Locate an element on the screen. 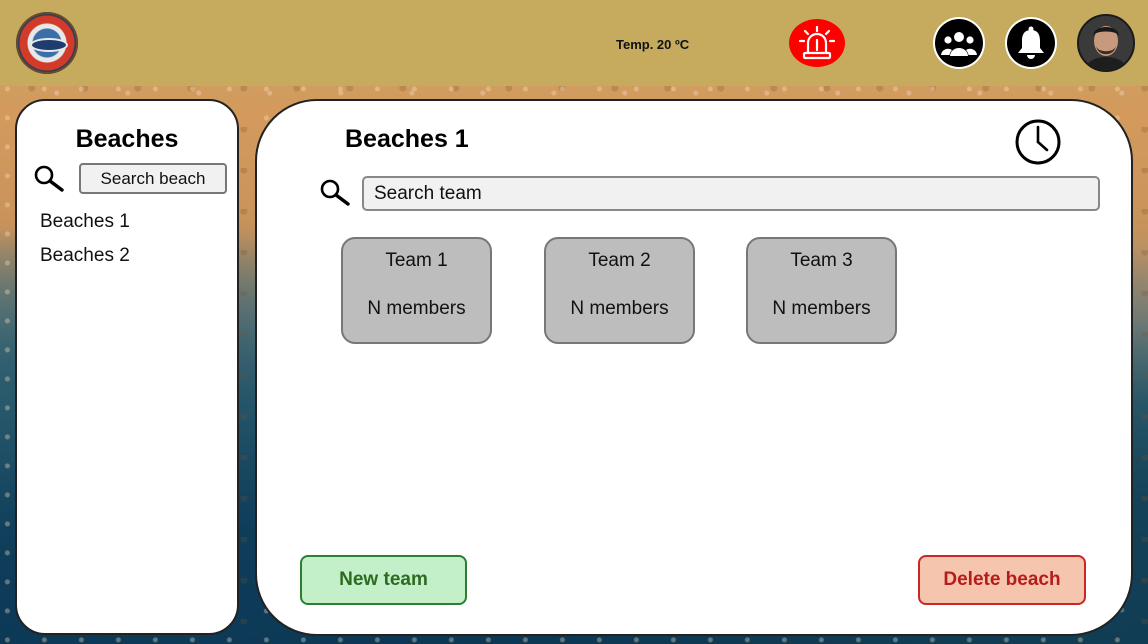  alarm-button is located at coordinates (817, 43).